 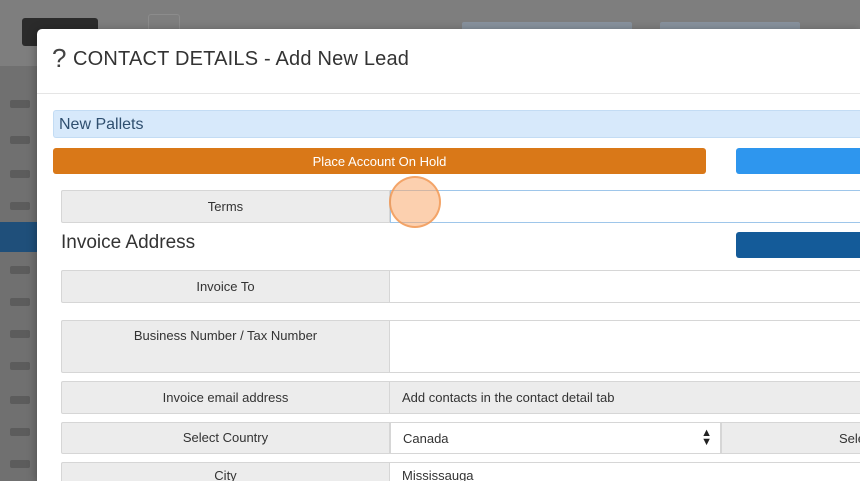 I want to click on select-country-label: Select Country, so click(x=225, y=438).